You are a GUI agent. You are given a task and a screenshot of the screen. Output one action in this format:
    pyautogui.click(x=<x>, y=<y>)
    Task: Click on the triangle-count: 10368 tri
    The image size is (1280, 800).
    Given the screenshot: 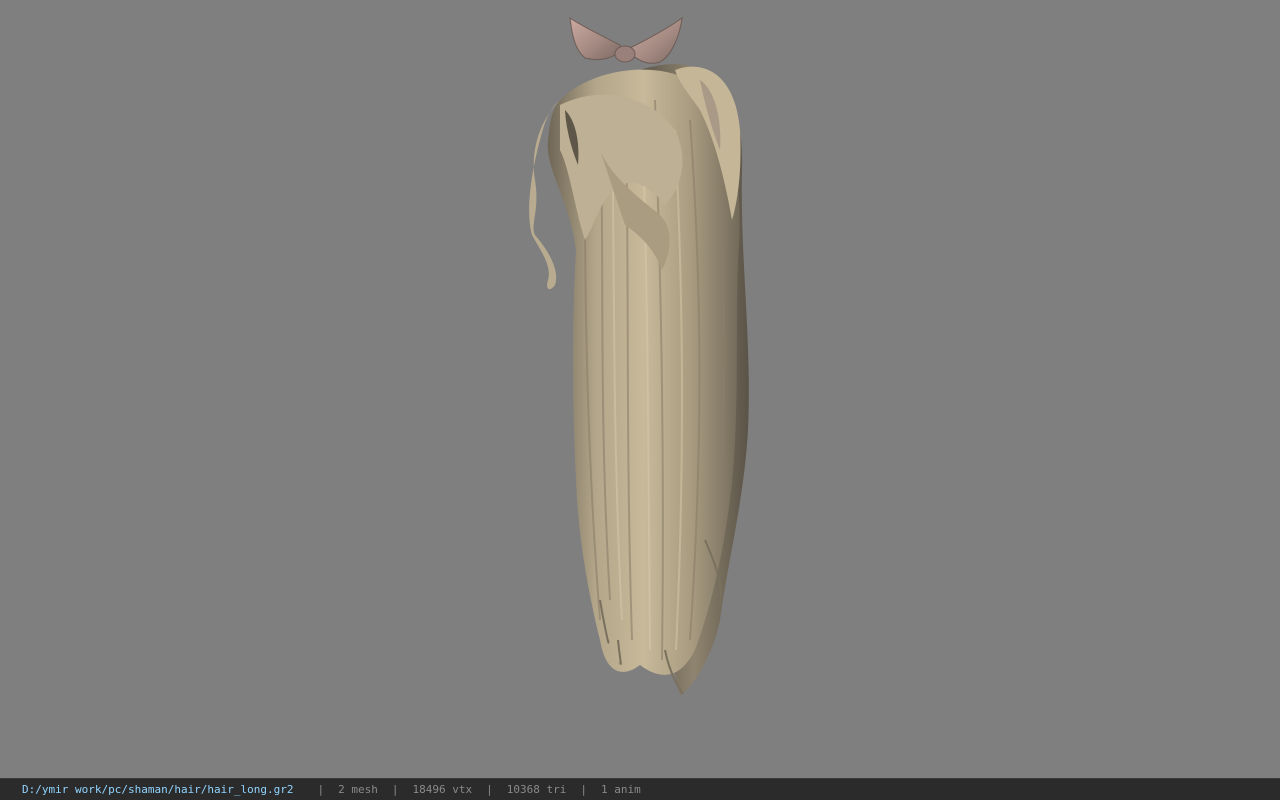 What is the action you would take?
    pyautogui.click(x=536, y=789)
    